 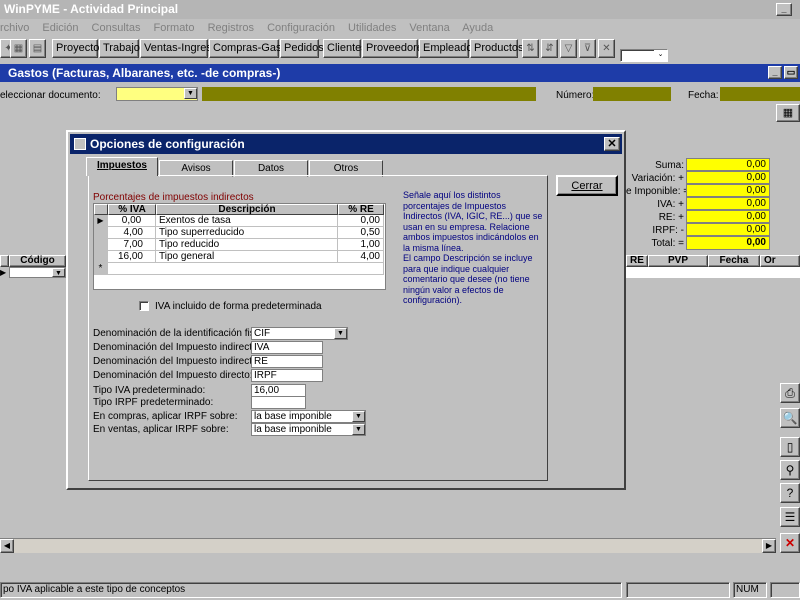 I want to click on app-title-bar: WinPYME - Actividad Principal _, so click(x=400, y=9).